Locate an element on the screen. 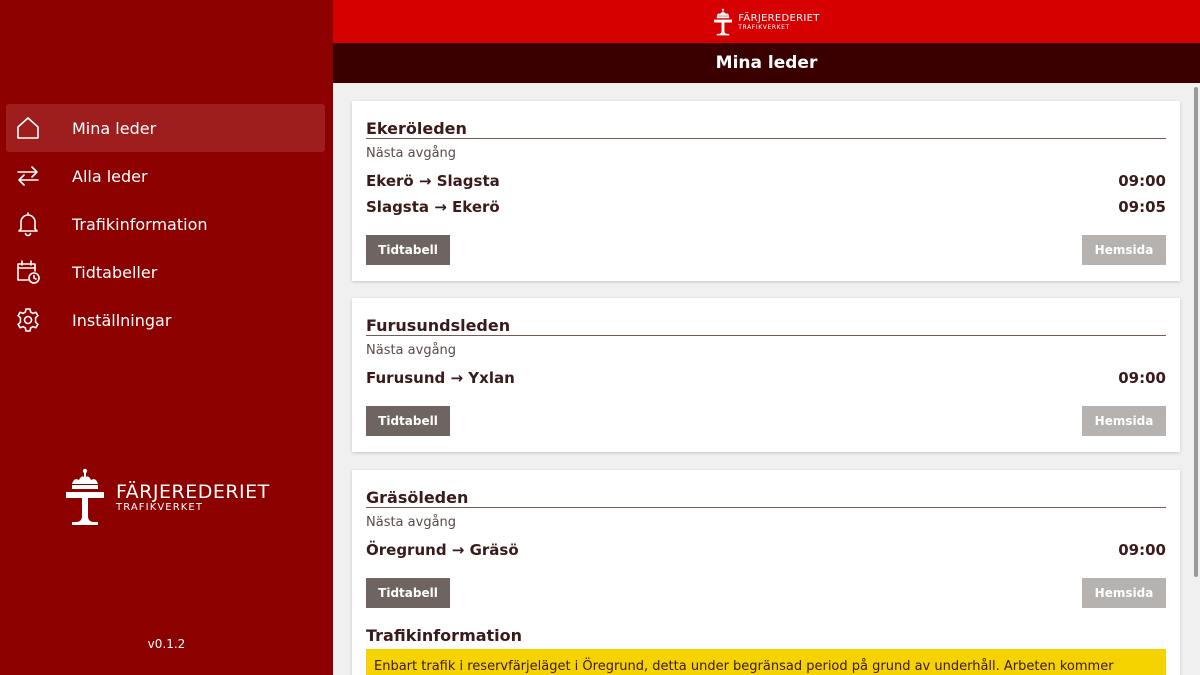 The image size is (1200, 675). sidebar-item-label: Inställningar is located at coordinates (122, 320).